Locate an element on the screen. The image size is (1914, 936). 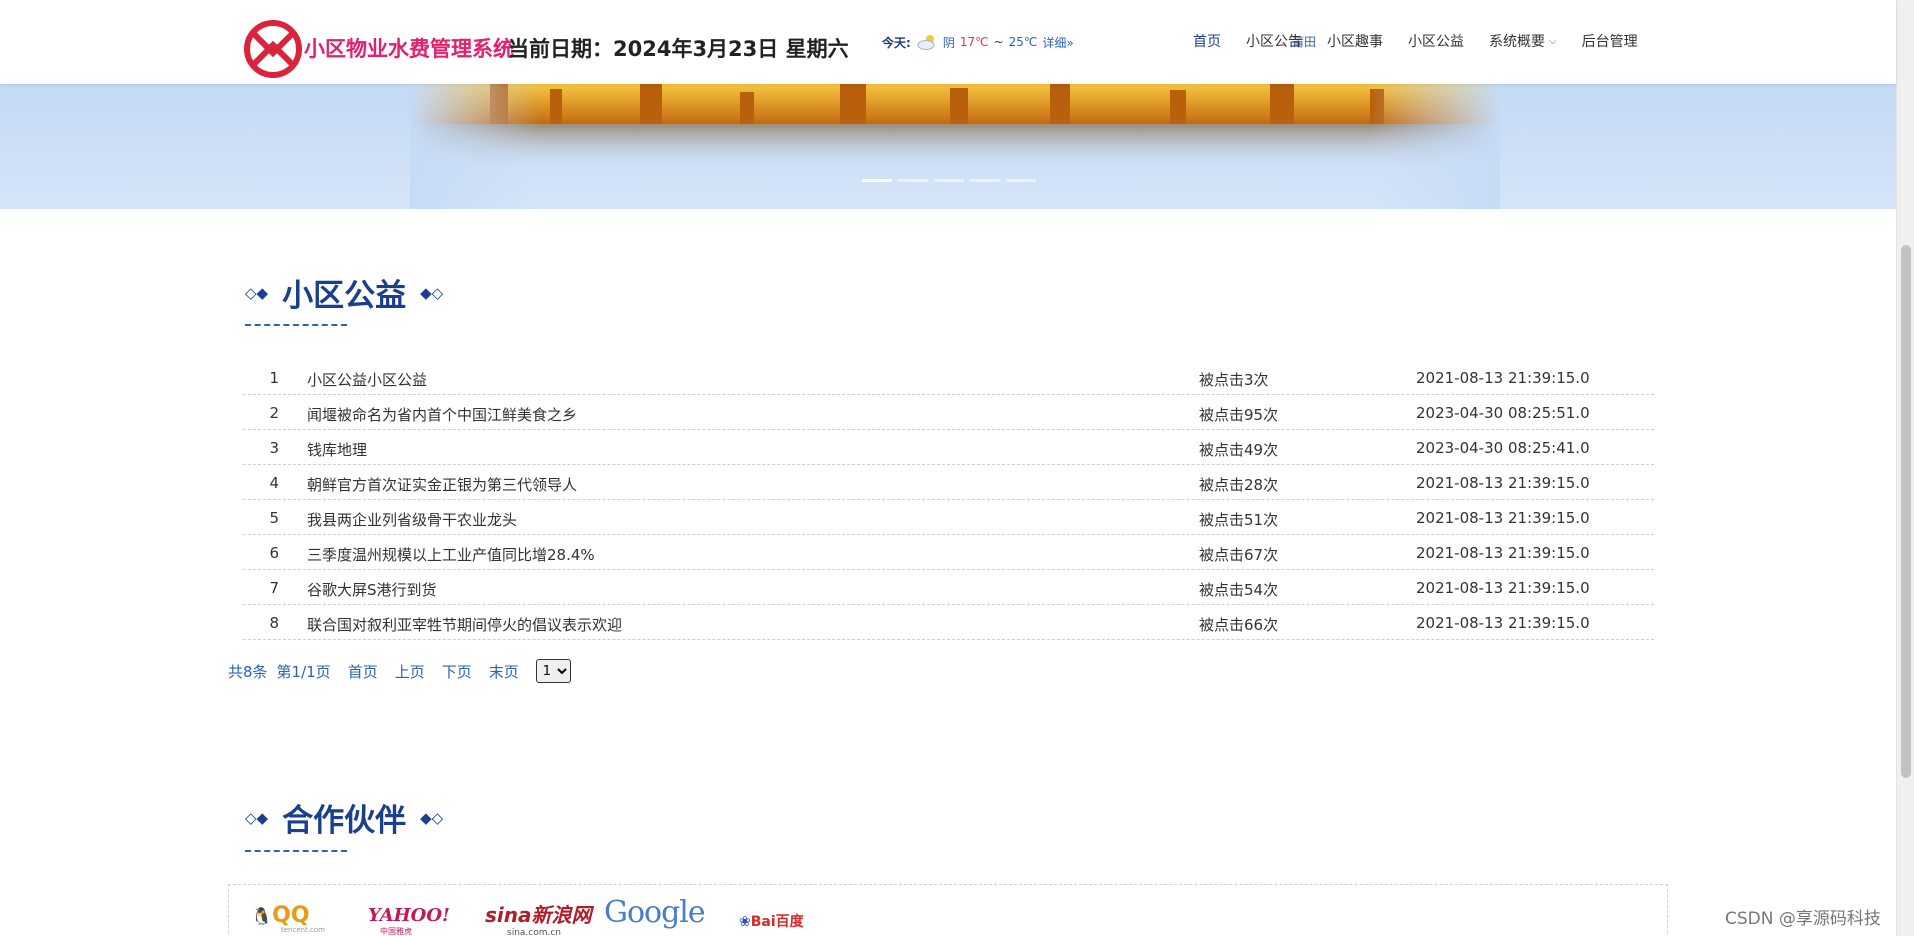
item-time: 2023-04-30 08:25:51.0 is located at coordinates (1503, 413).